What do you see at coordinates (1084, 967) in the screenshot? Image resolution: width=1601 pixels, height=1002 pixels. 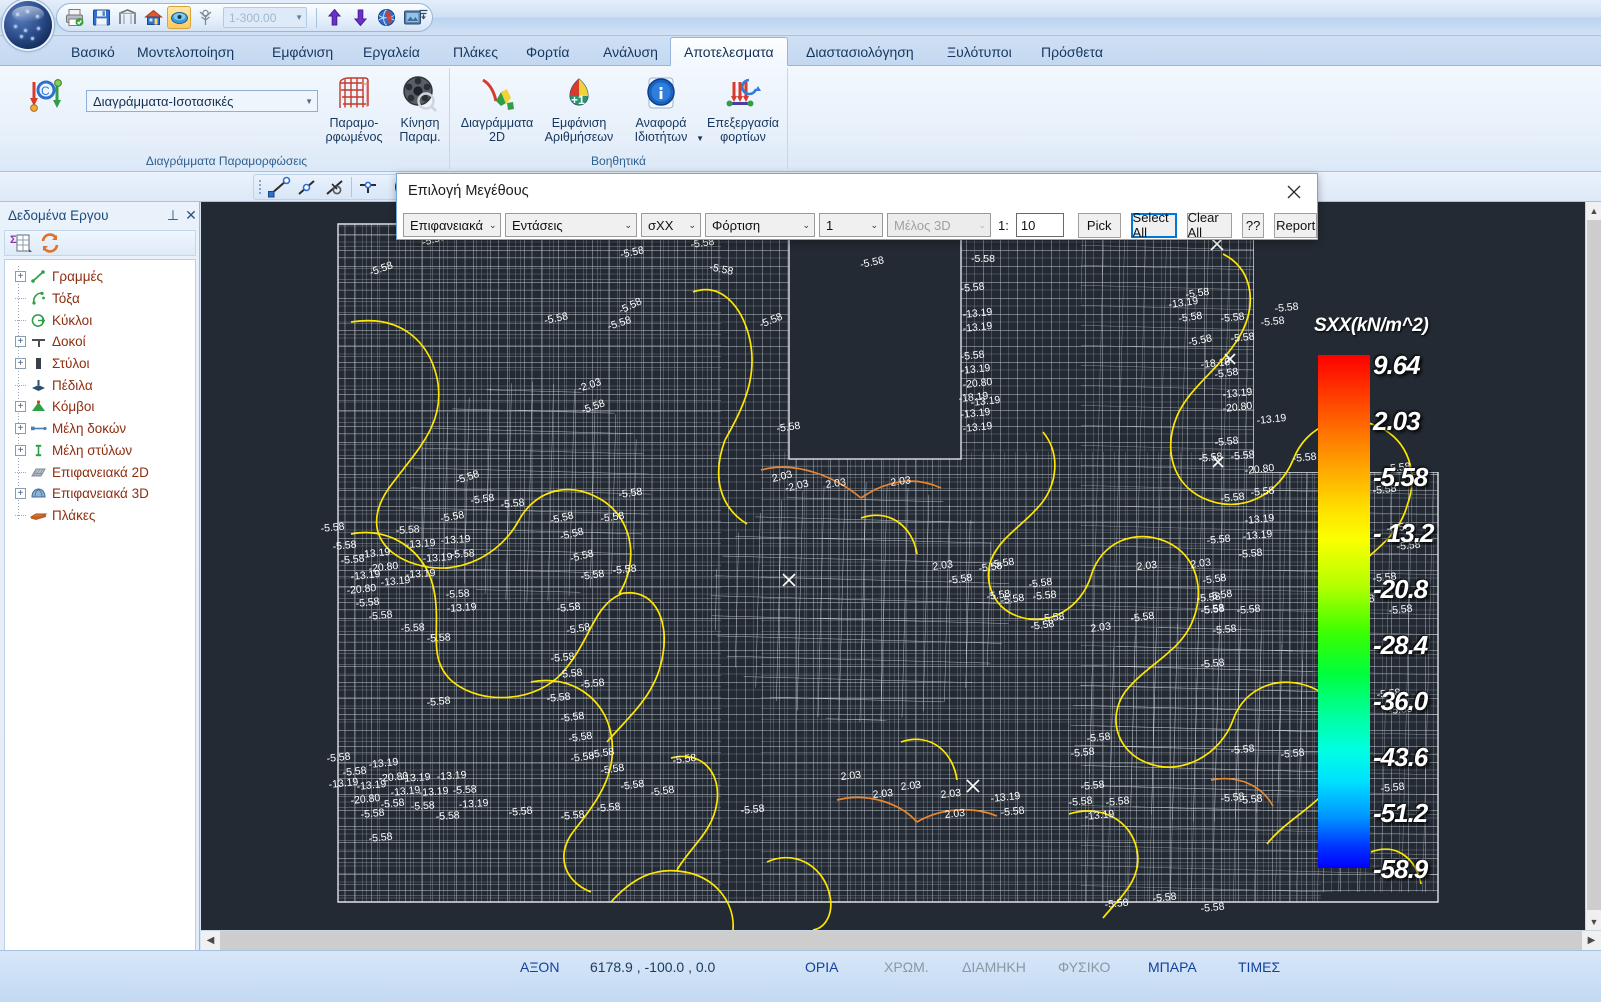 I see `status-toggle-fysiko: ΦΥΣΙΚΟ` at bounding box center [1084, 967].